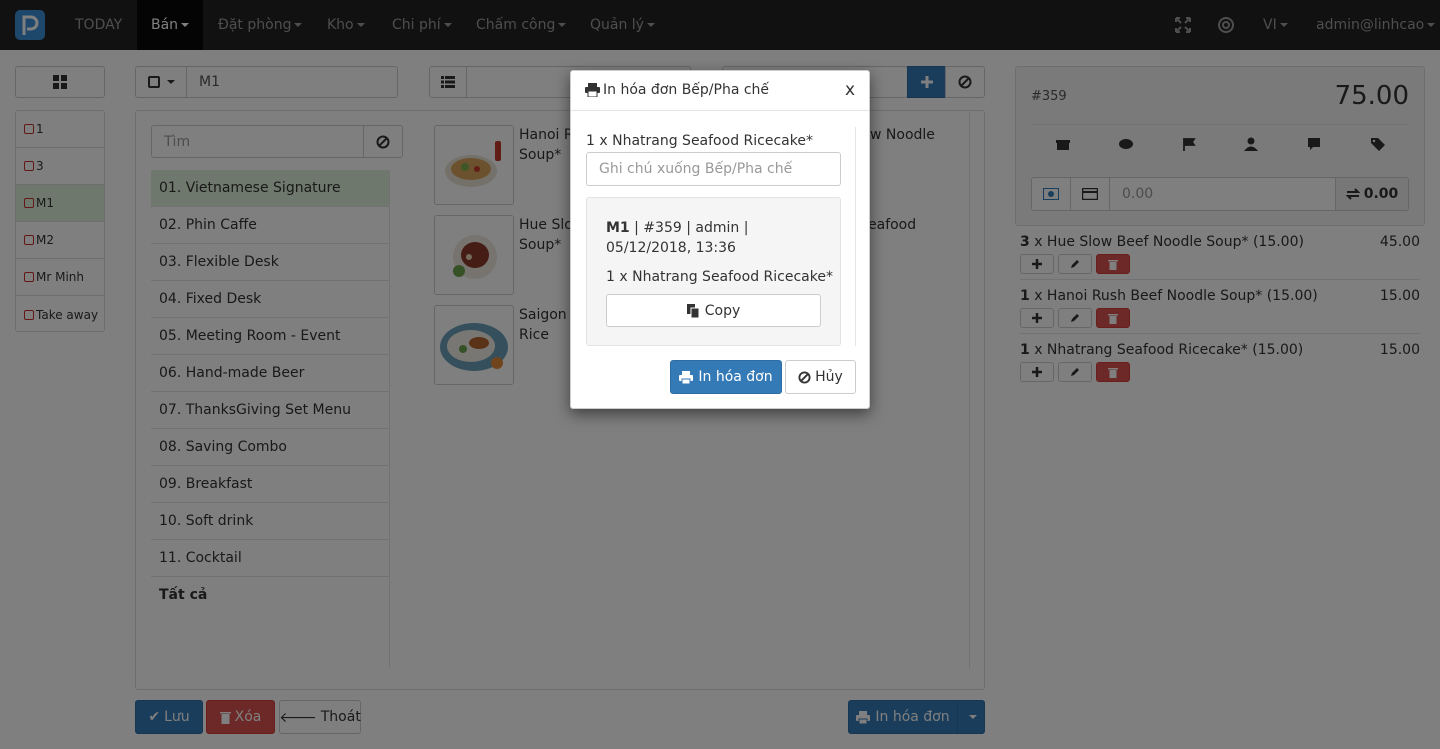 Image resolution: width=1440 pixels, height=749 pixels. I want to click on copy-label: Copy, so click(722, 310).